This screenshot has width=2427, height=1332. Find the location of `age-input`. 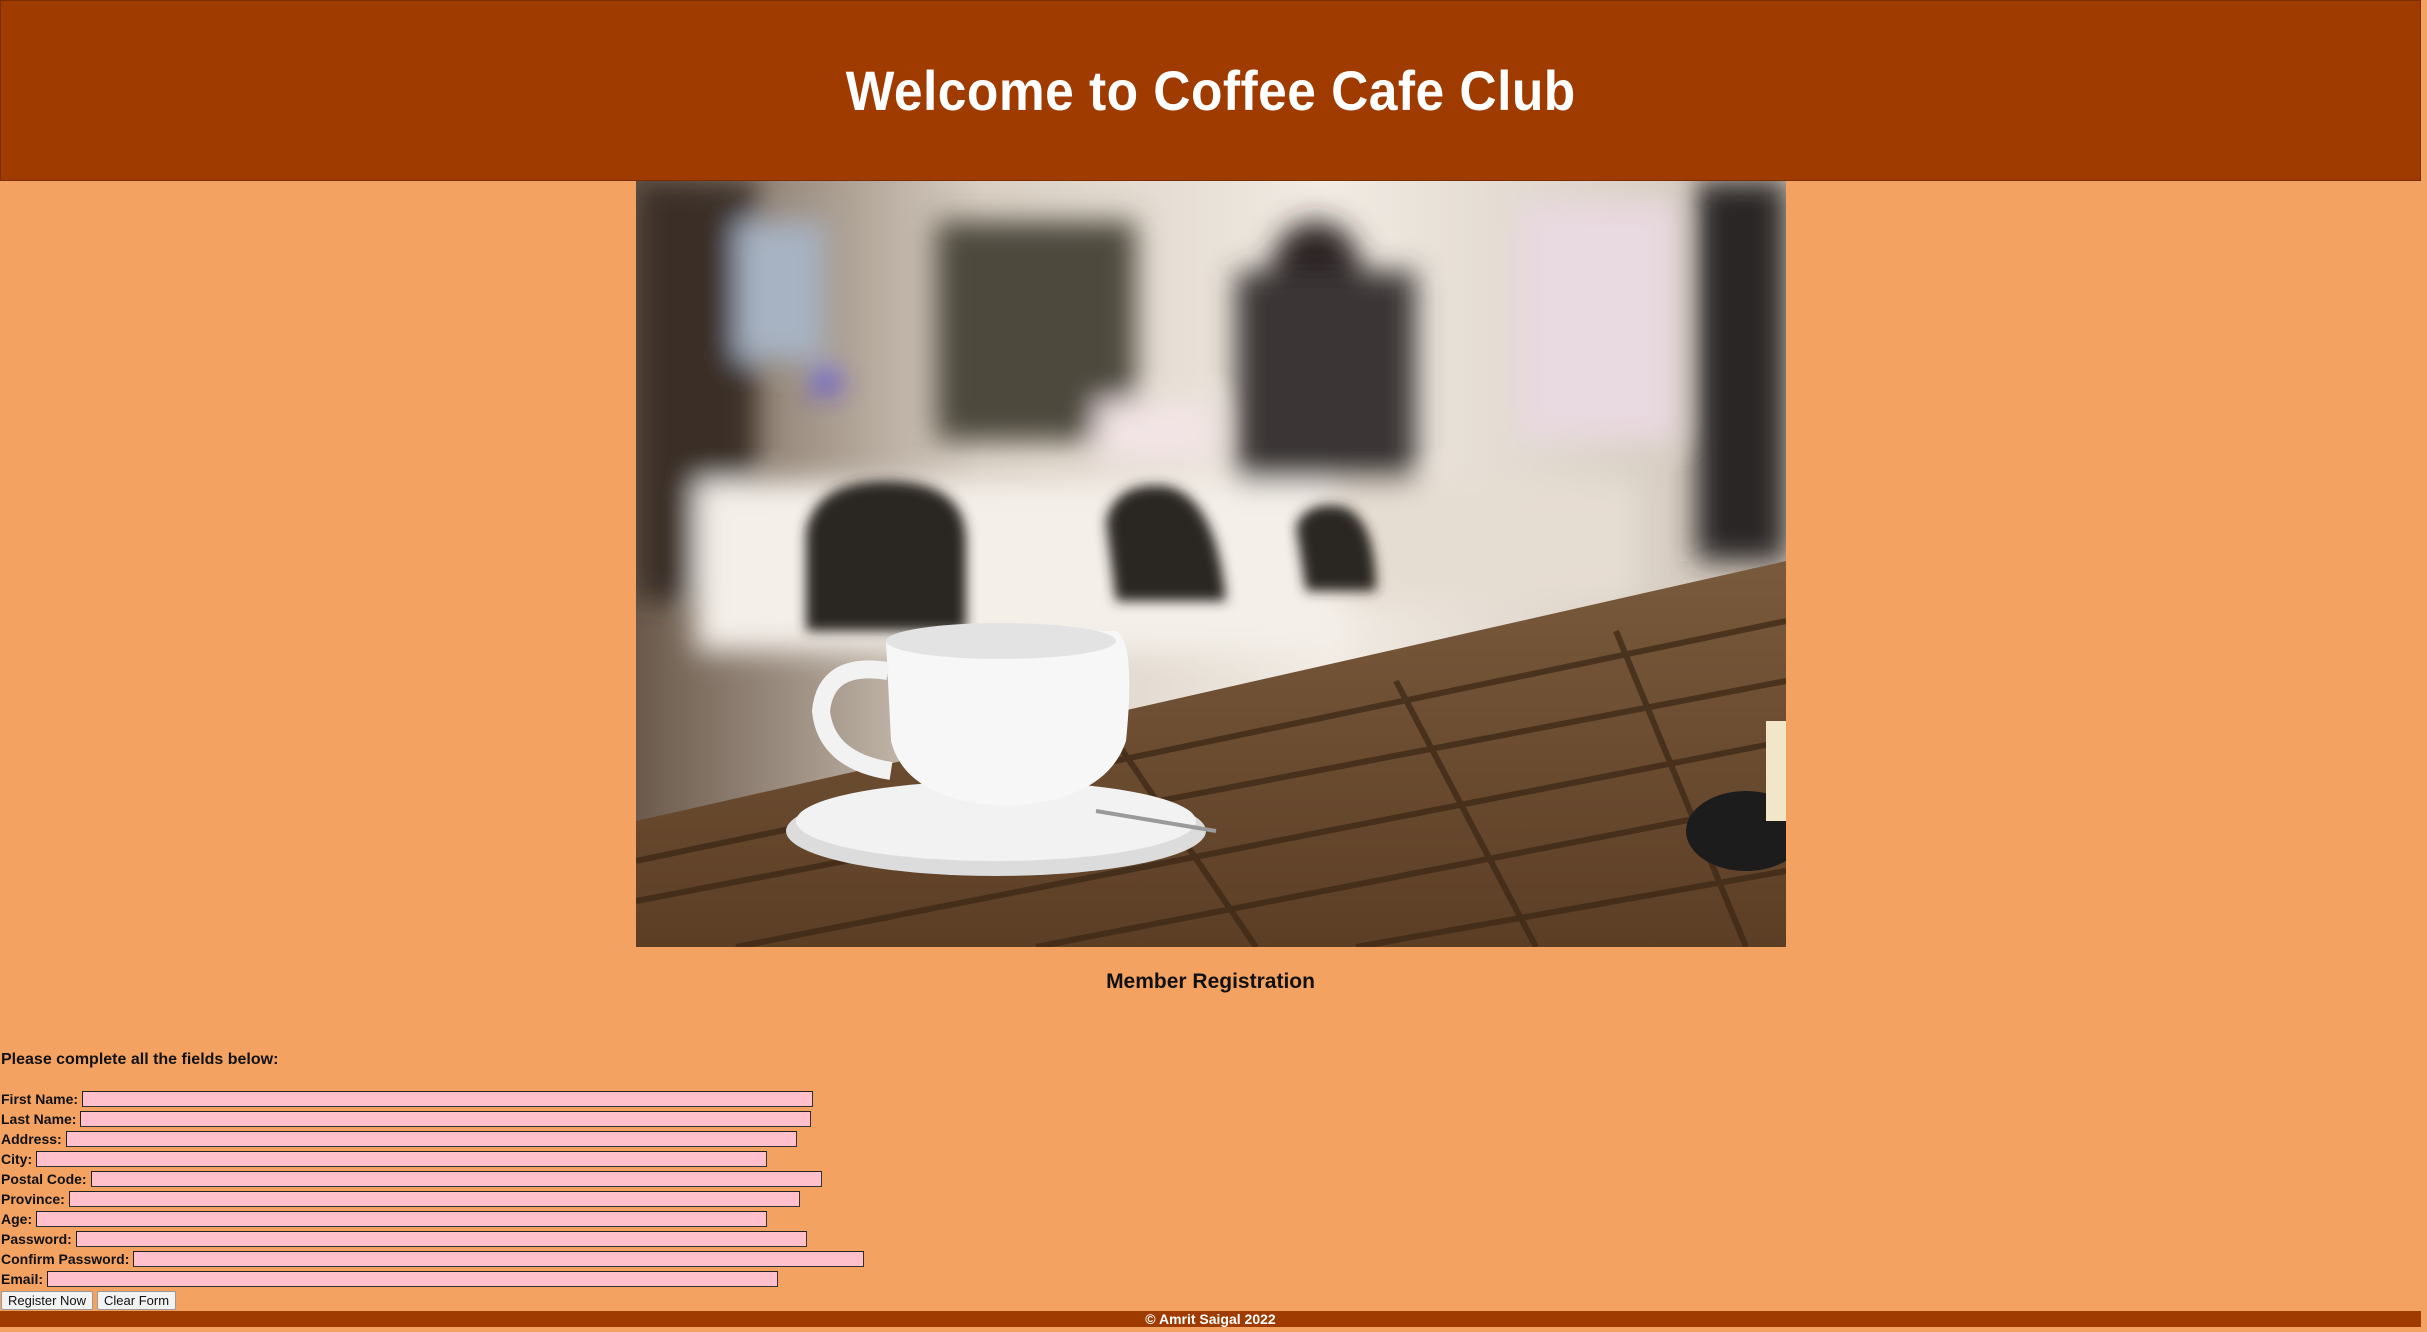

age-input is located at coordinates (402, 1219).